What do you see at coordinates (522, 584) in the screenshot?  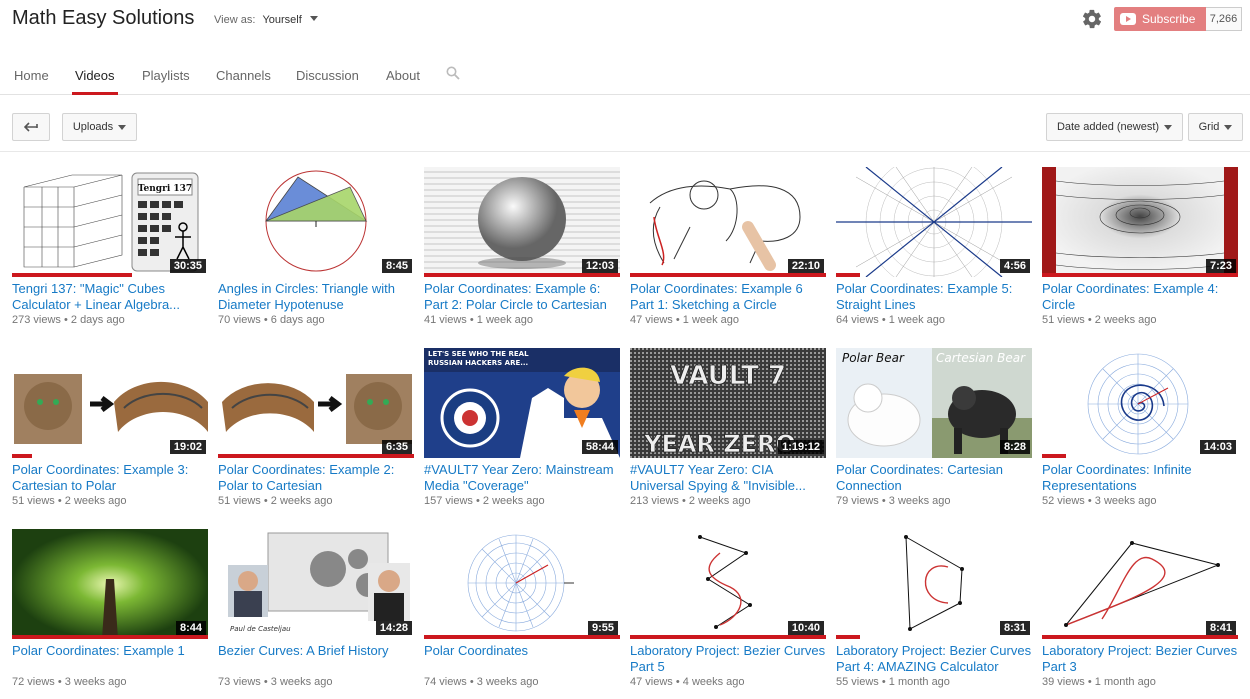 I see `video-thumbnail: 9:55` at bounding box center [522, 584].